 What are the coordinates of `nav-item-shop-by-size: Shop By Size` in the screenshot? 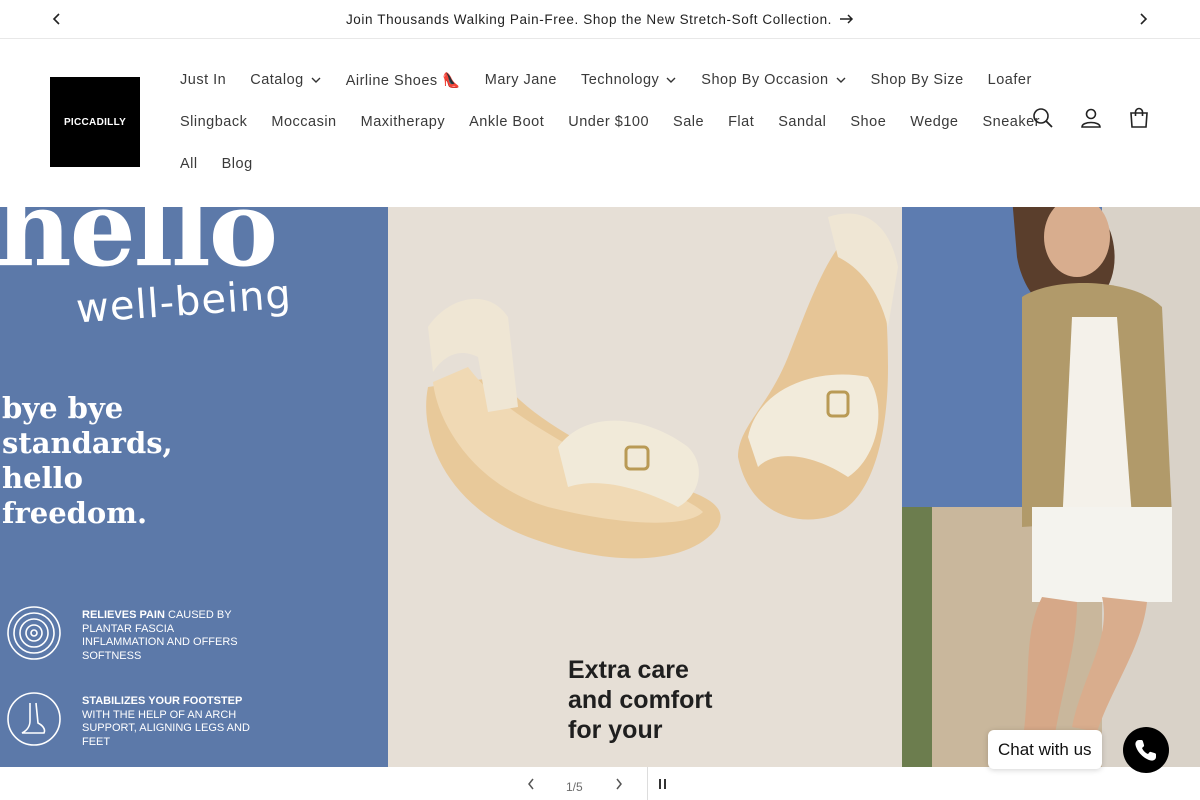 It's located at (917, 80).